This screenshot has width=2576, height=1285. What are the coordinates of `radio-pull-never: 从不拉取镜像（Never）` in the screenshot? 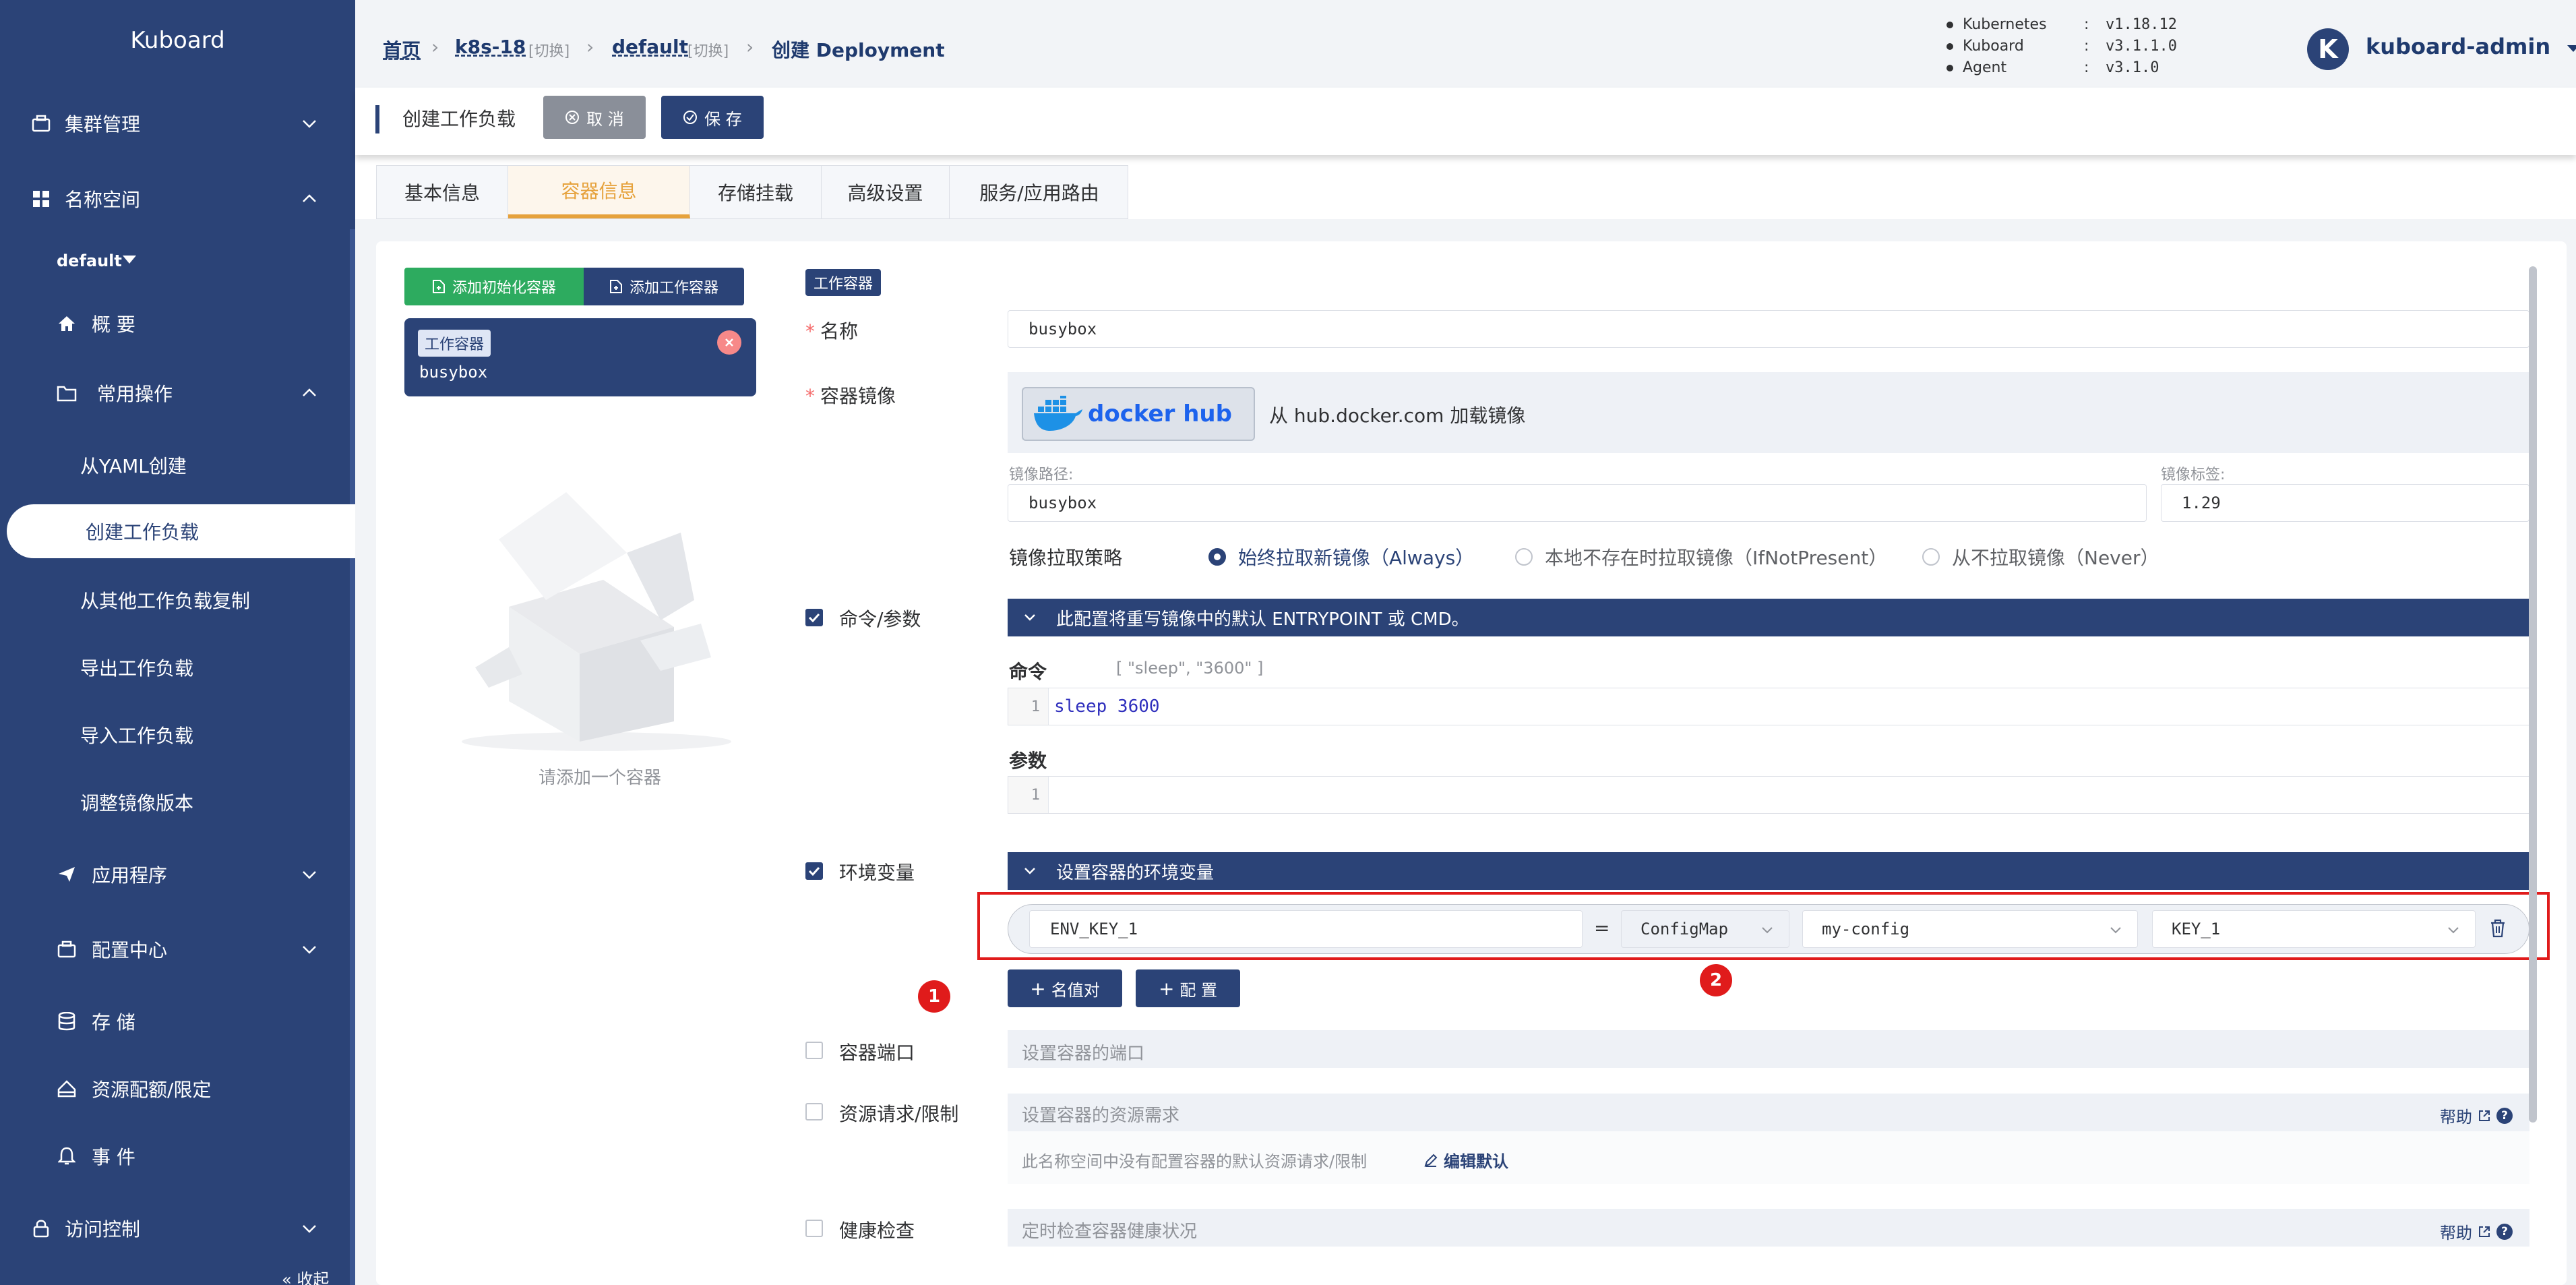 It's located at (2040, 556).